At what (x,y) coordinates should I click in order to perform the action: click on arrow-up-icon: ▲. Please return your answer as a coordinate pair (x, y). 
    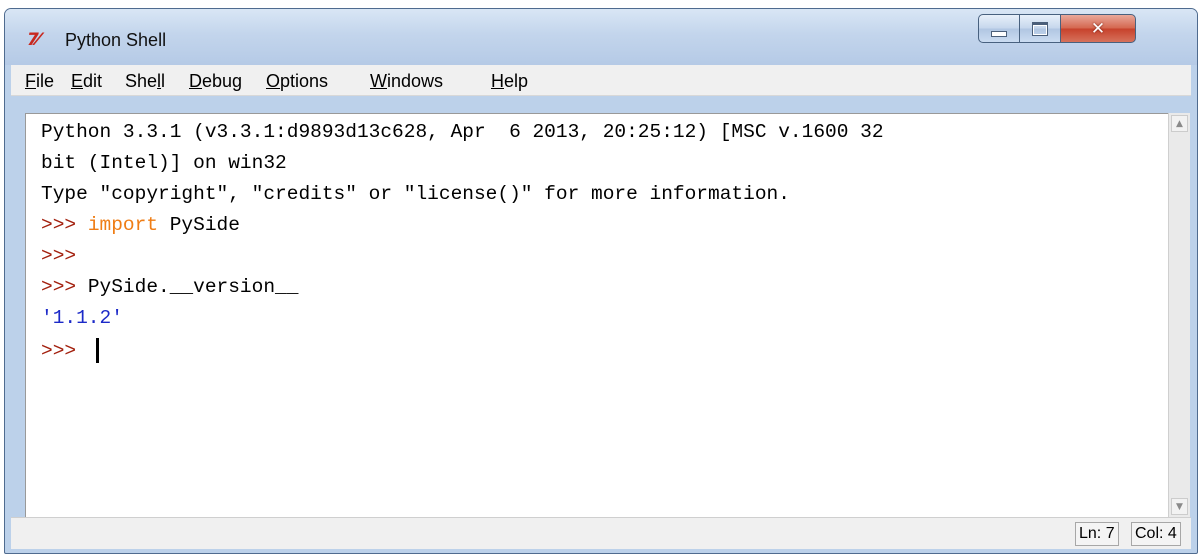
    Looking at the image, I should click on (1179, 123).